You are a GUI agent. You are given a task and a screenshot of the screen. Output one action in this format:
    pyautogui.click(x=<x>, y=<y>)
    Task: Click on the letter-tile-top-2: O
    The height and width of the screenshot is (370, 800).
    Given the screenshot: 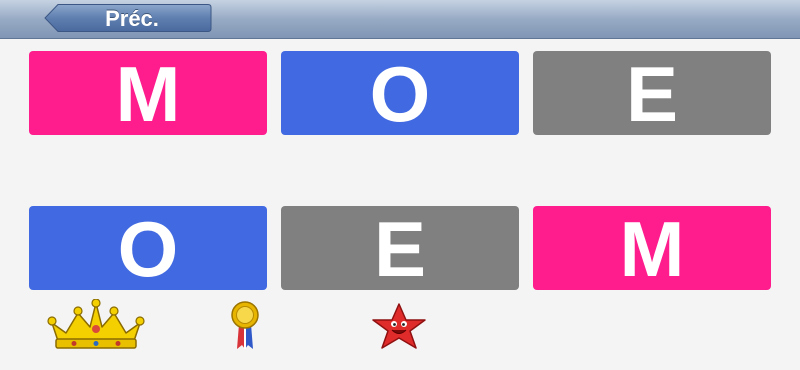 What is the action you would take?
    pyautogui.click(x=400, y=94)
    